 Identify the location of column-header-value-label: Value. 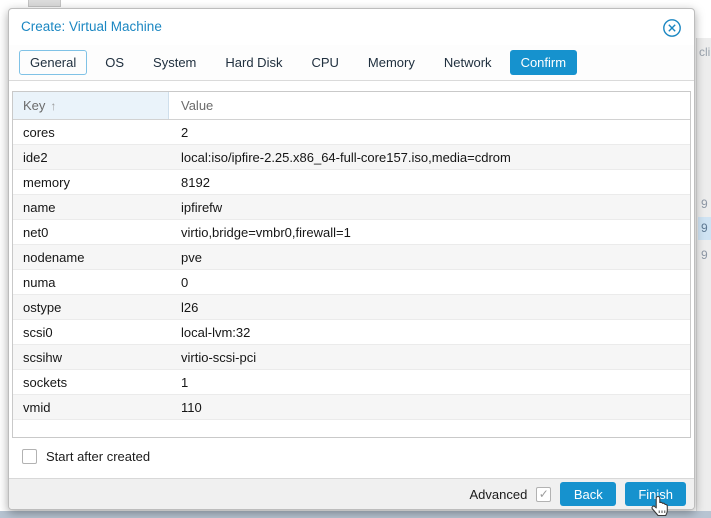
(197, 105).